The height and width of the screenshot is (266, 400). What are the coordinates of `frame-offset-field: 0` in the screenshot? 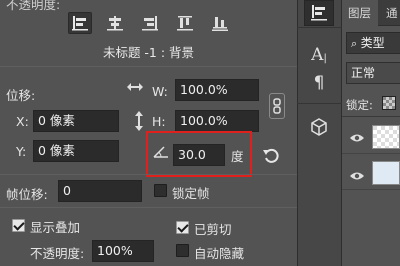 It's located at (100, 191).